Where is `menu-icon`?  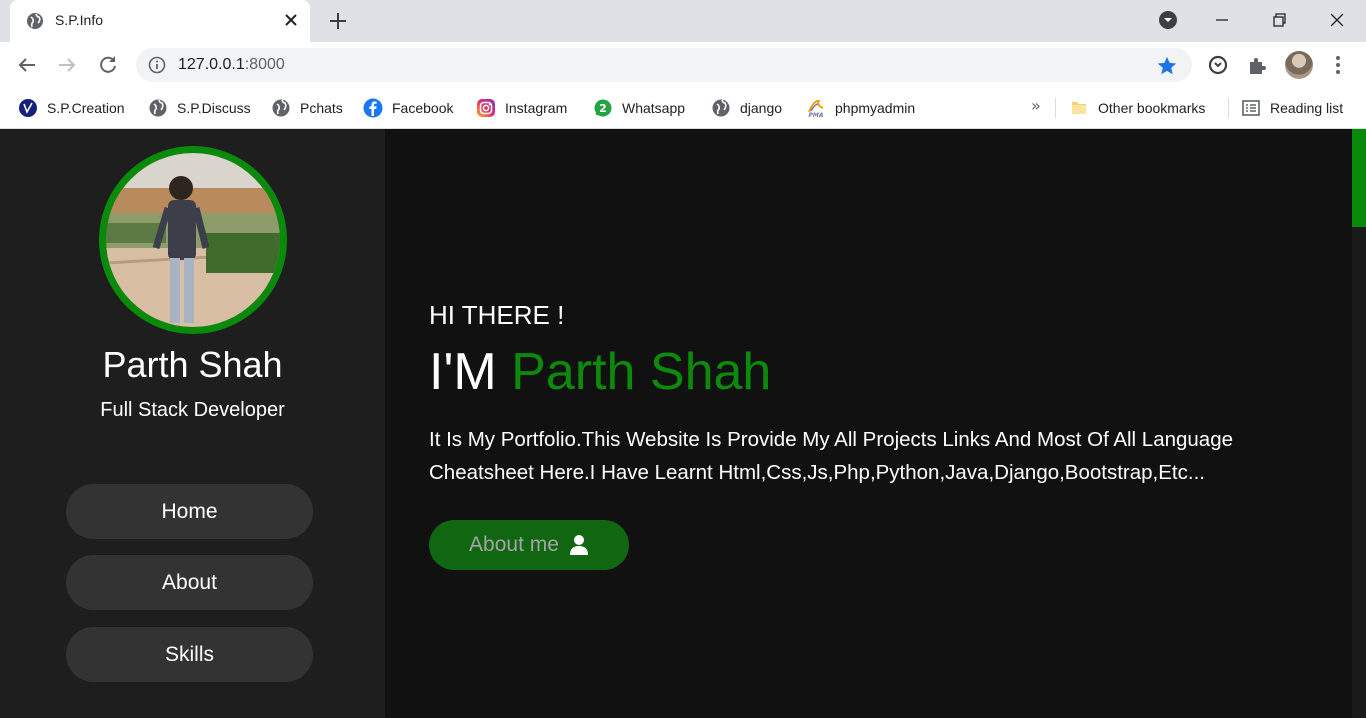
menu-icon is located at coordinates (1338, 65).